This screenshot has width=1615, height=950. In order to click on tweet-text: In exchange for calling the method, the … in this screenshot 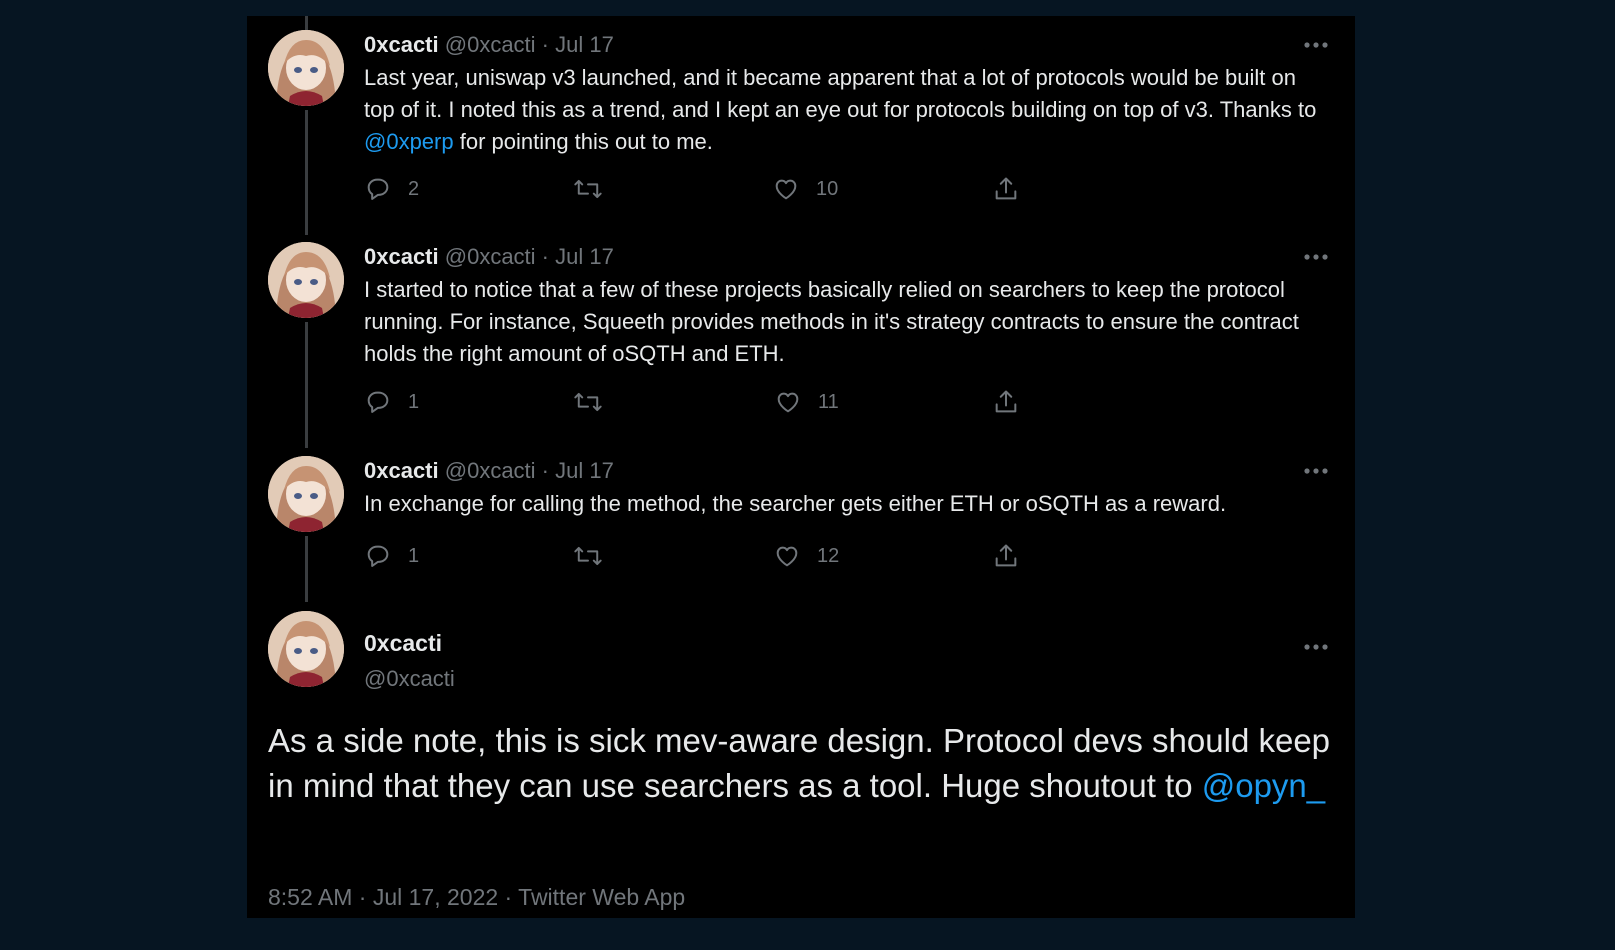, I will do `click(795, 503)`.